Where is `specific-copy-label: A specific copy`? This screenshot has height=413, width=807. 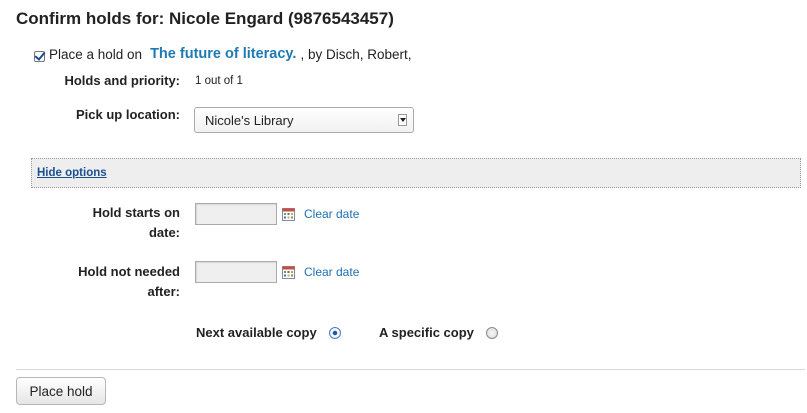
specific-copy-label: A specific copy is located at coordinates (426, 332).